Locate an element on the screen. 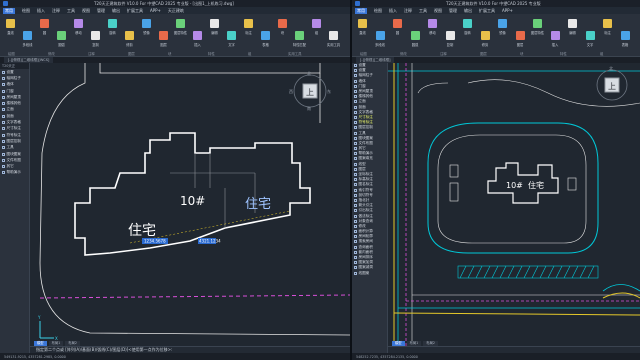 This screenshot has height=360, width=640. menu-bar: 常用 绘图 插入 注释 工具 视图 管理 输出 扩展工具 APP+ 天正建筑 is located at coordinates (175, 10).